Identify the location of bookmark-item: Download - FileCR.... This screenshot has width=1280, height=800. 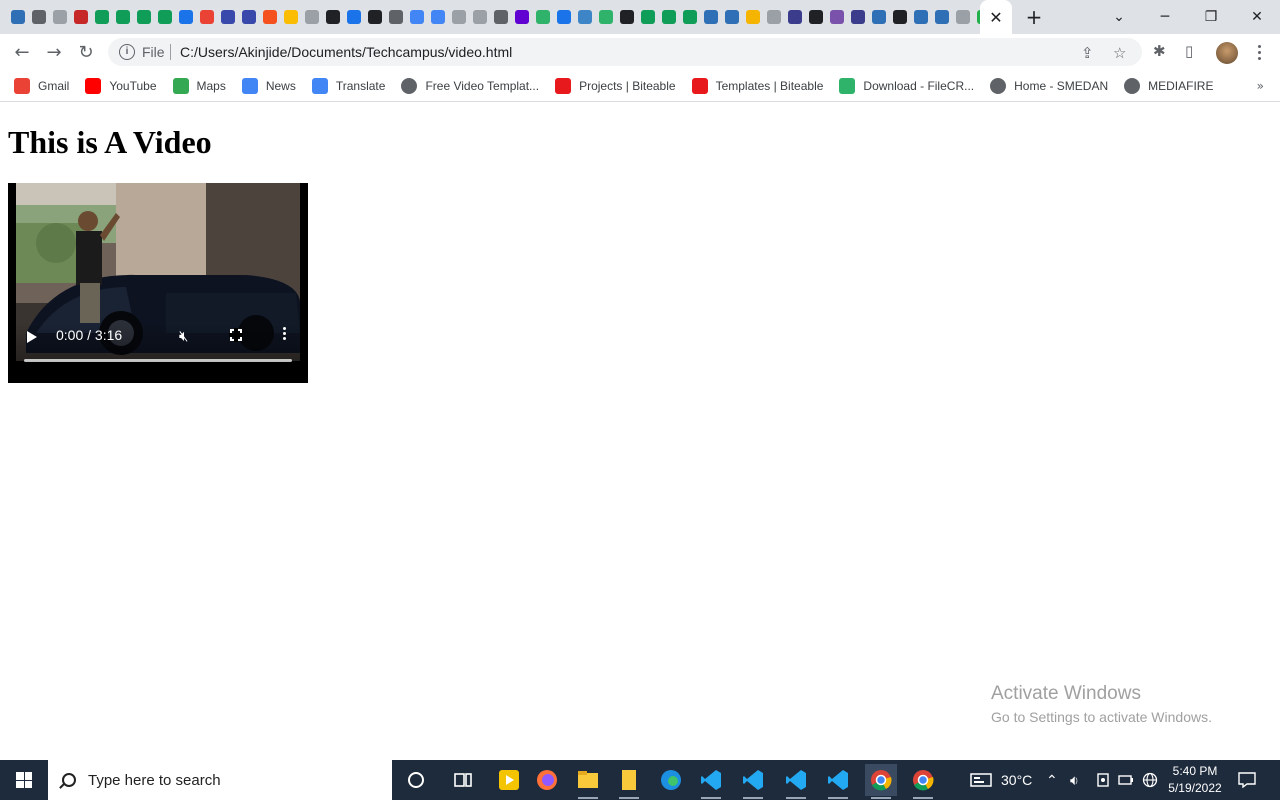
(906, 85).